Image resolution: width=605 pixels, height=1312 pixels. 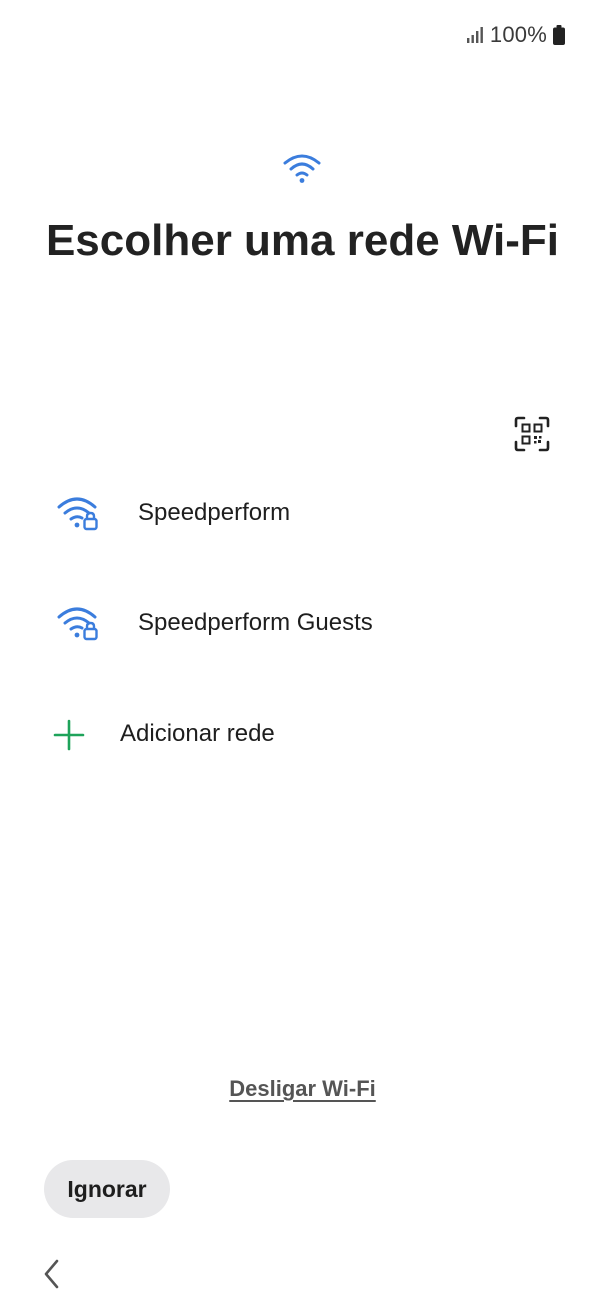 I want to click on chevron-left-icon, so click(x=51, y=1274).